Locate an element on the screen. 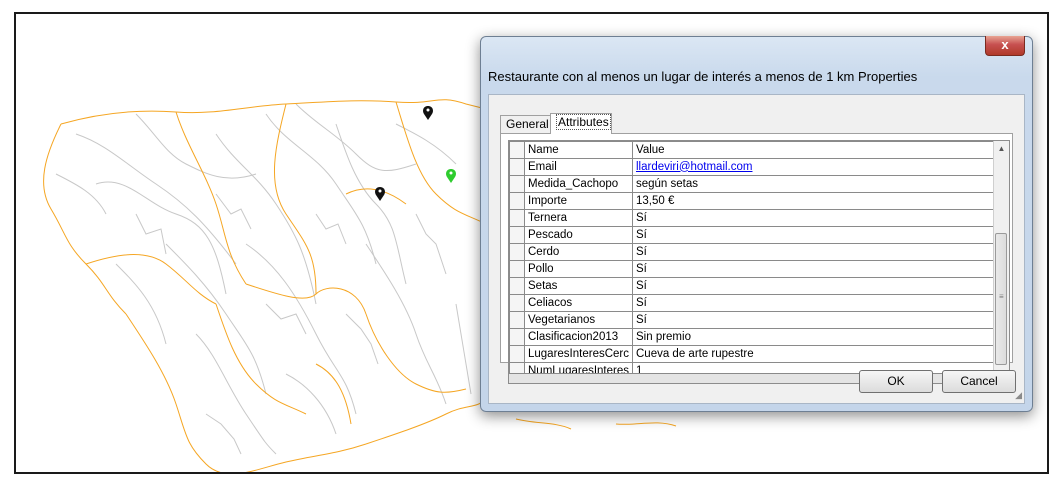 The height and width of the screenshot is (480, 1062). attribute-name: Pollo is located at coordinates (578, 269).